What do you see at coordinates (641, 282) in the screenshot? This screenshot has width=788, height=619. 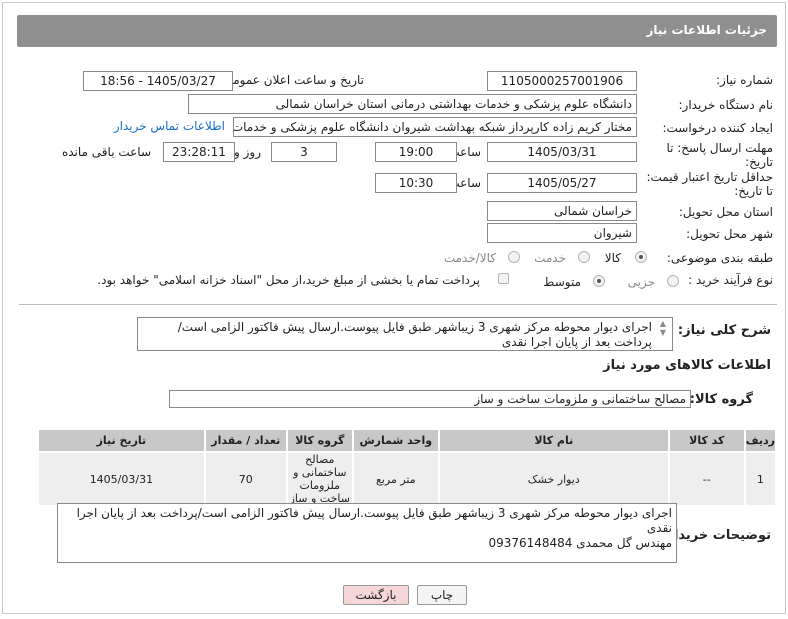 I see `purchase-option-minor: جزیی` at bounding box center [641, 282].